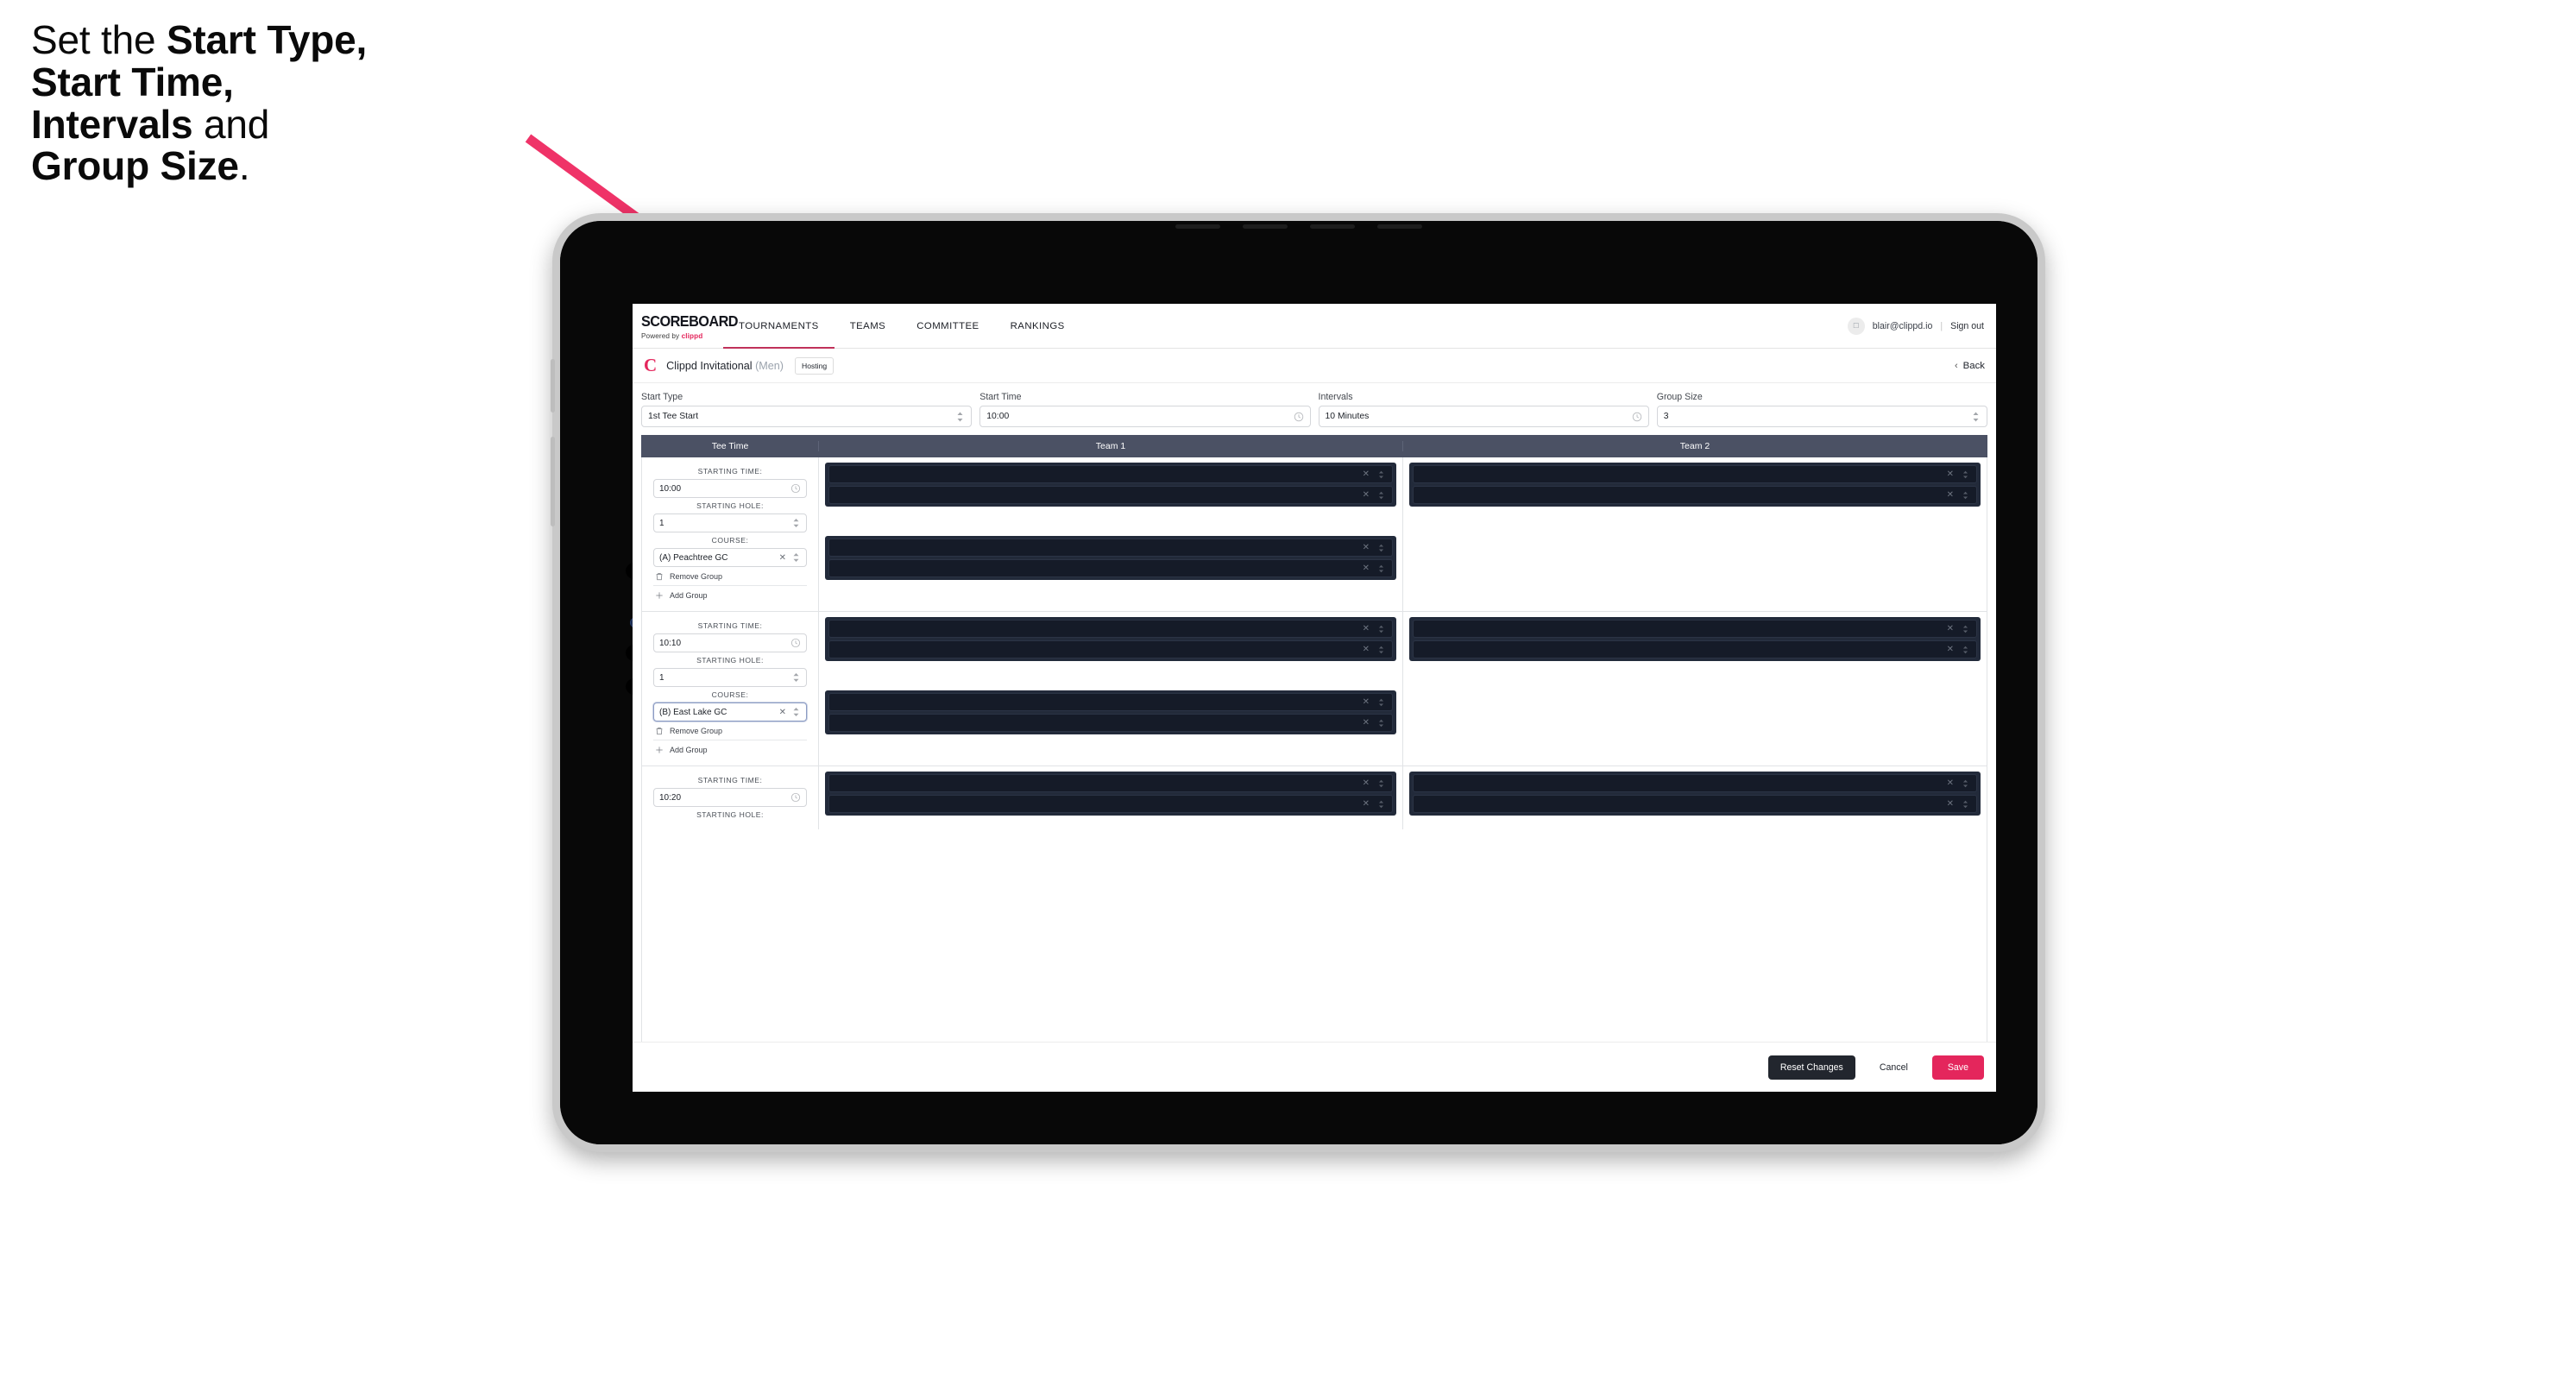 This screenshot has width=2576, height=1386. Describe the element at coordinates (697, 731) in the screenshot. I see `remove-group-label: Remove Group` at that location.